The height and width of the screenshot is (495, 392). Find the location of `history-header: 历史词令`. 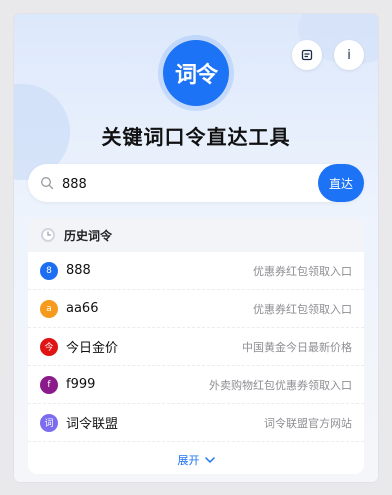

history-header: 历史词令 is located at coordinates (196, 235).